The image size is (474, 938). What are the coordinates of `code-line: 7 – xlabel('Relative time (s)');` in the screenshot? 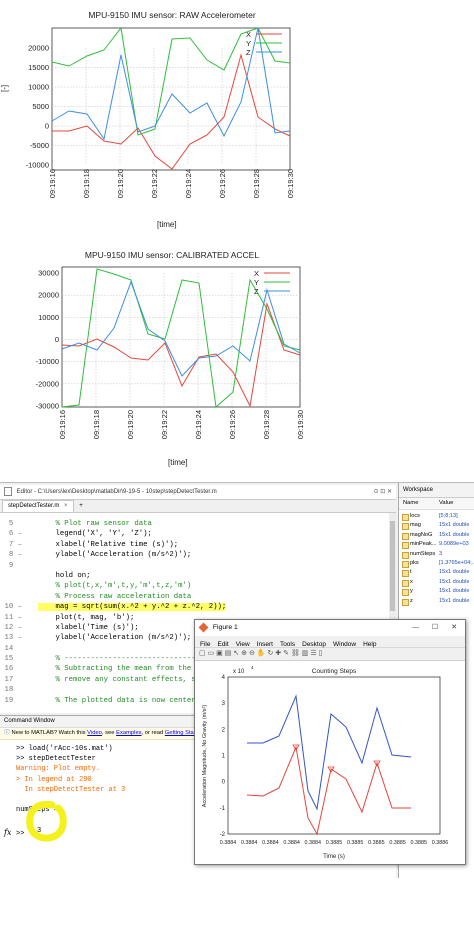 It's located at (194, 545).